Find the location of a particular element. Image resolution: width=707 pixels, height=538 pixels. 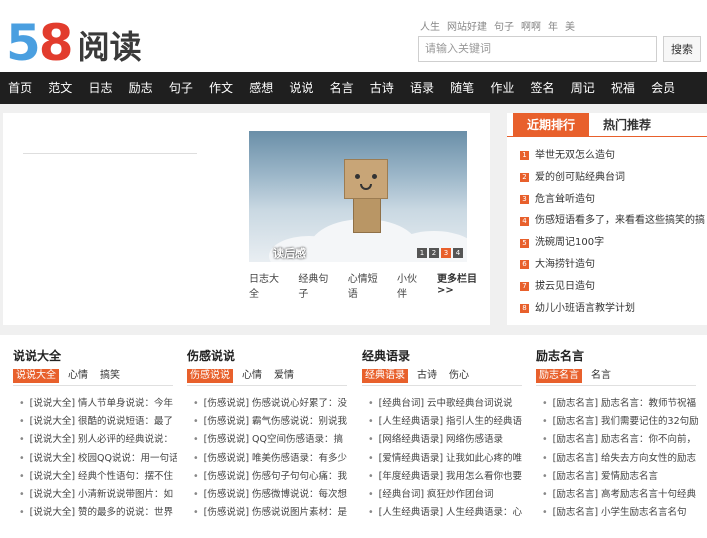

tab-hot-recommend: 热门推荐 is located at coordinates (627, 124).